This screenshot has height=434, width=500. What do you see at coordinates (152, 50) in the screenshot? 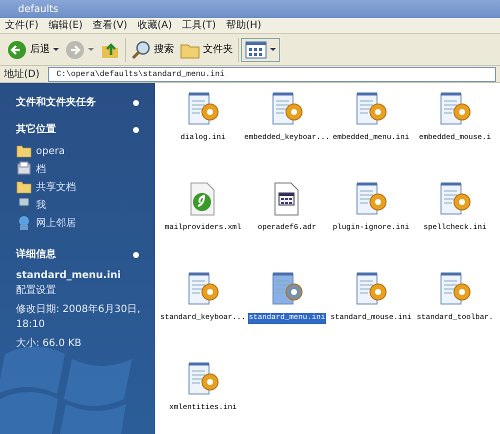
I see `search-button: 搜索` at bounding box center [152, 50].